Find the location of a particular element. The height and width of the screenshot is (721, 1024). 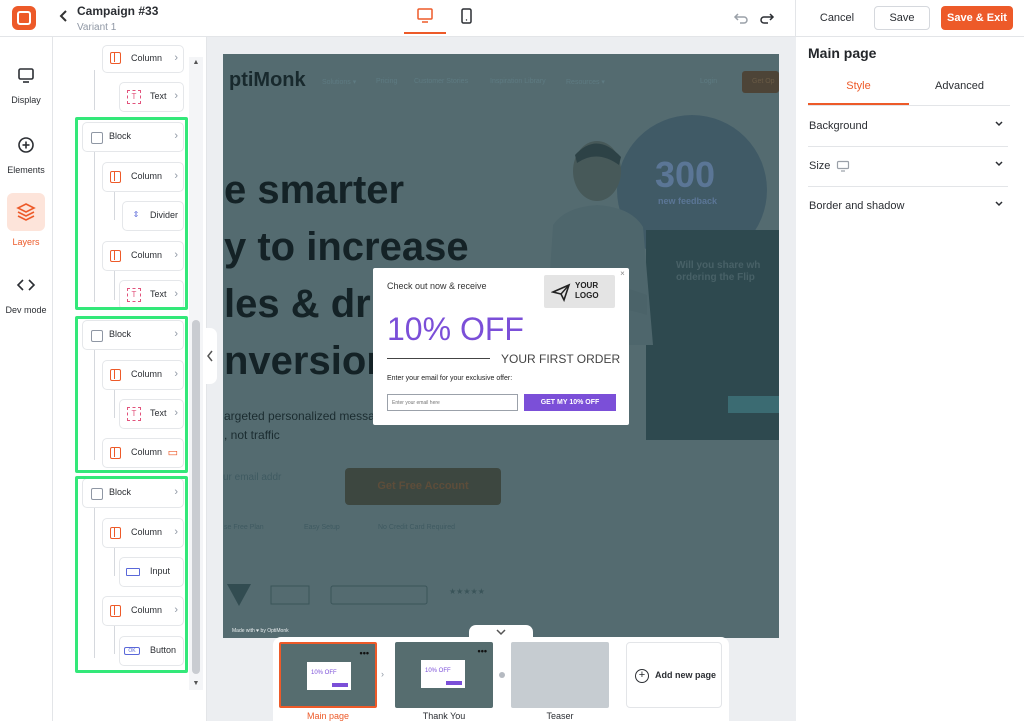

section-label: Background is located at coordinates (838, 126).